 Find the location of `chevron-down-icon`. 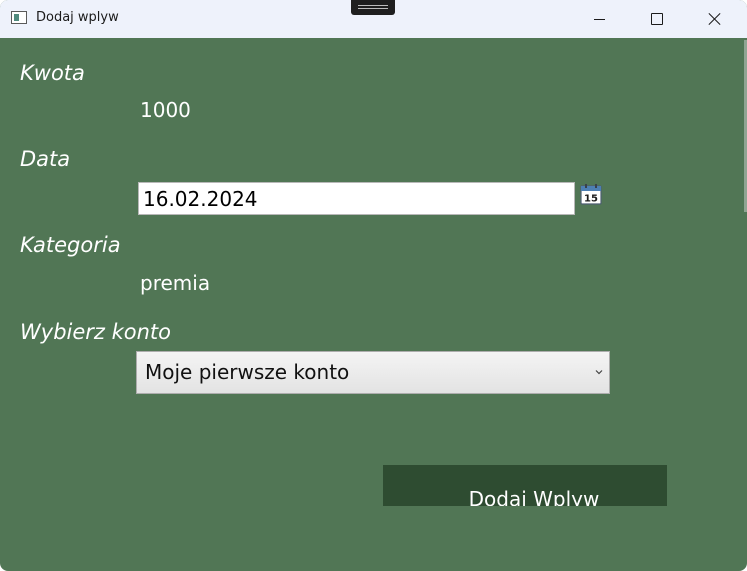

chevron-down-icon is located at coordinates (599, 372).